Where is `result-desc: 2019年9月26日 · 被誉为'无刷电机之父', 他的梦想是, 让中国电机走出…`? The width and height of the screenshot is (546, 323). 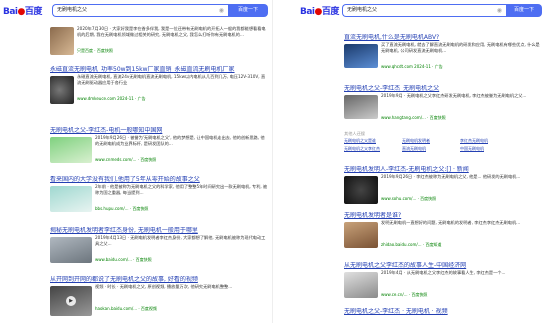 result-desc: 2019年9月26日 · 被誉为'无刷电机之父', 他的梦想是, 让中国电机走出… is located at coordinates (180, 140).